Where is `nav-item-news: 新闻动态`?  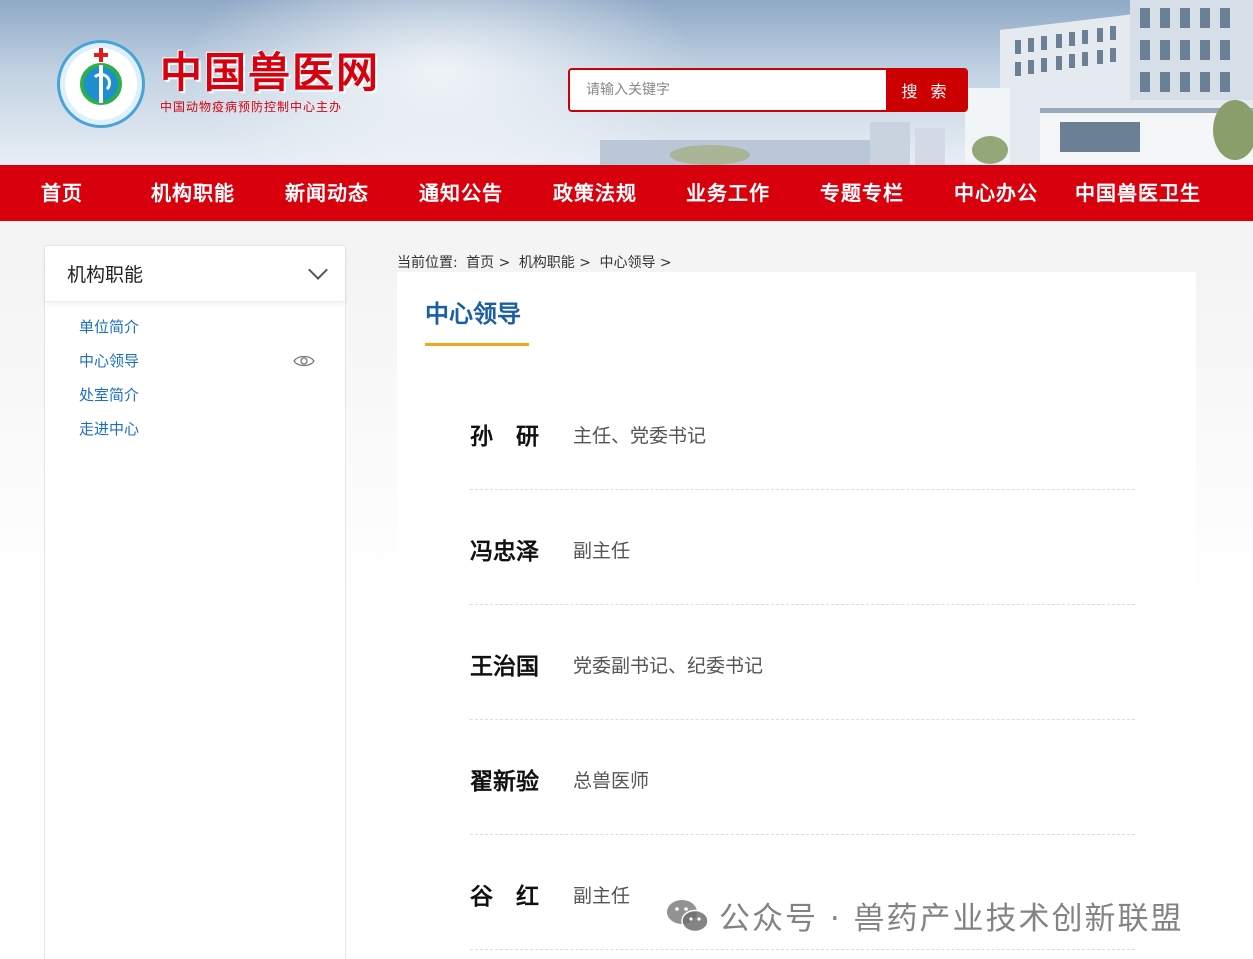
nav-item-news: 新闻动态 is located at coordinates (327, 193).